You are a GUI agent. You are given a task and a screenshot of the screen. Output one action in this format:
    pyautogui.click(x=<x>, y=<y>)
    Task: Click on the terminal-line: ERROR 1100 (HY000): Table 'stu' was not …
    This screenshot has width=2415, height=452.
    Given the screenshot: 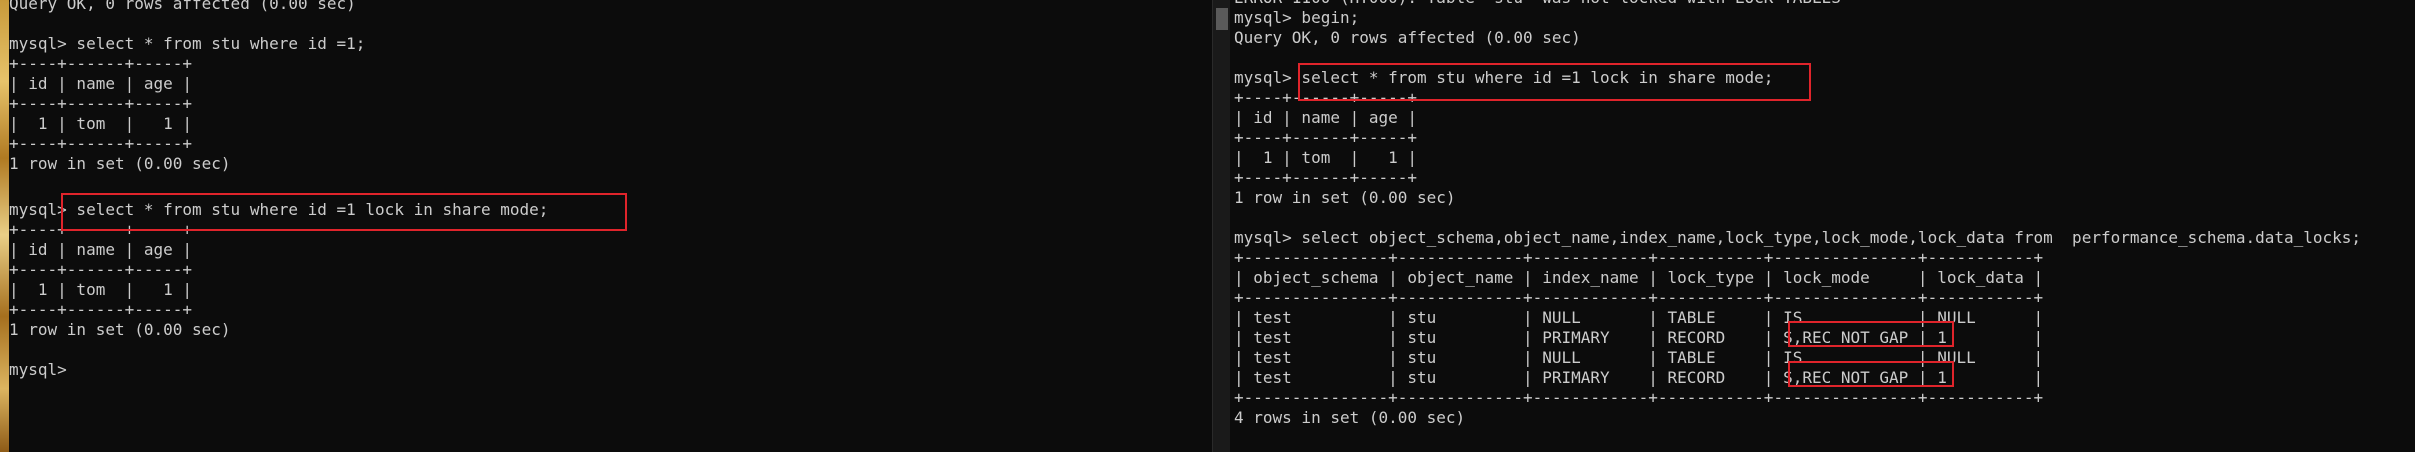 What is the action you would take?
    pyautogui.click(x=1537, y=4)
    